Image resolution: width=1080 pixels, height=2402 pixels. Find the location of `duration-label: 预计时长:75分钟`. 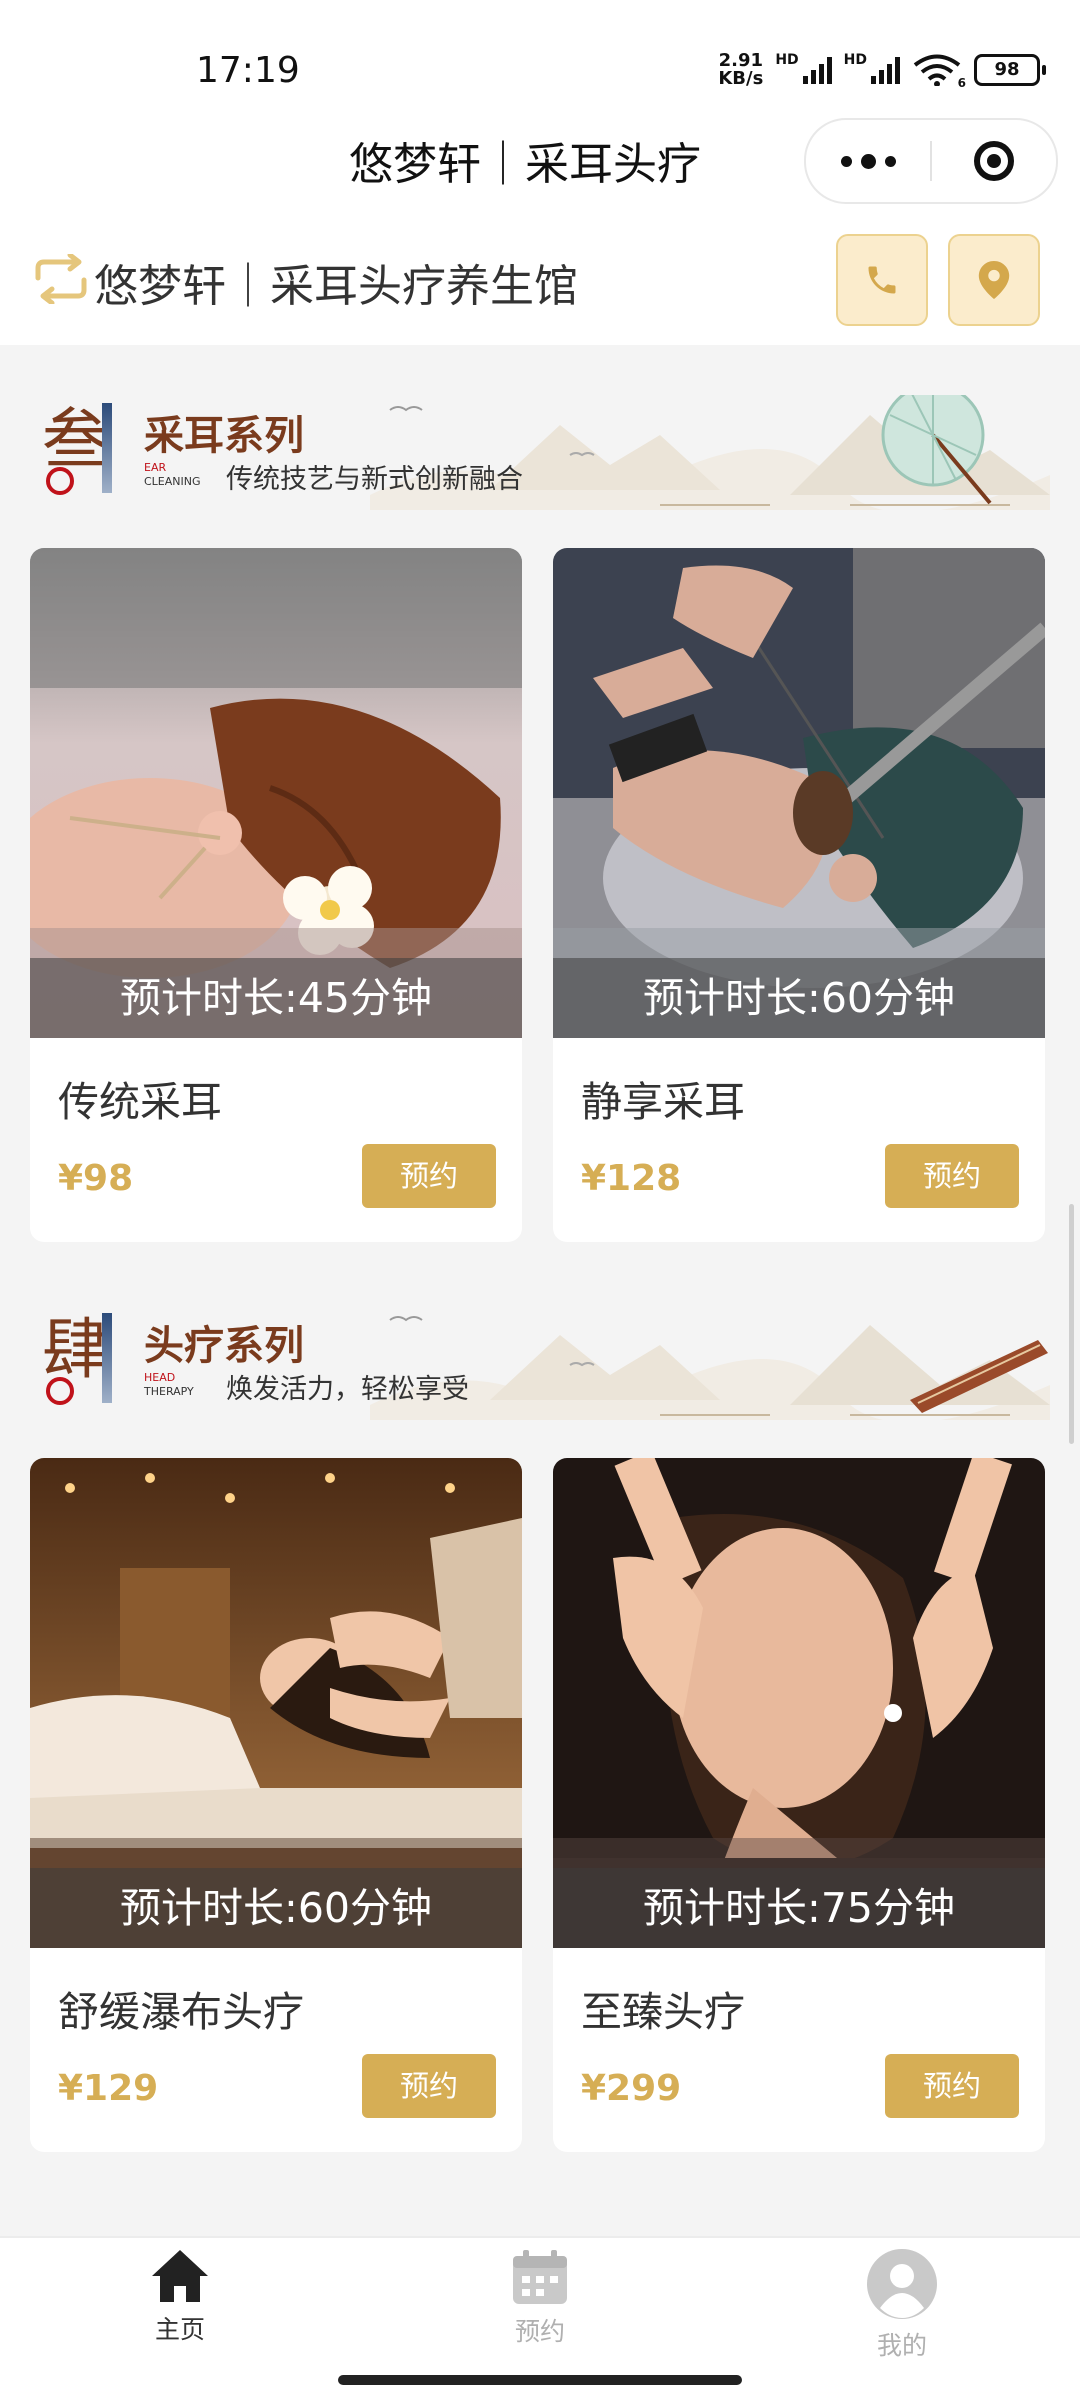

duration-label: 预计时长:75分钟 is located at coordinates (799, 1908).